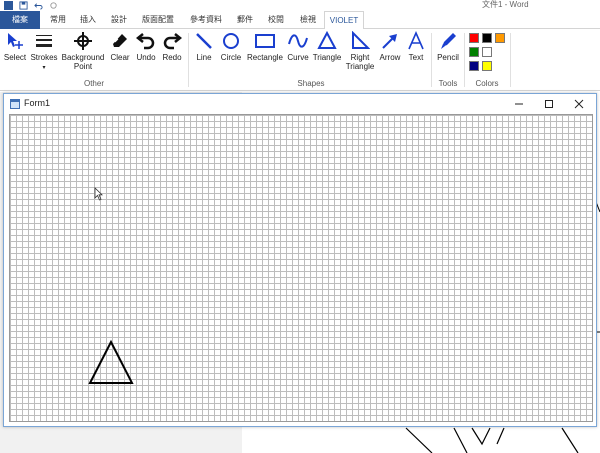 The width and height of the screenshot is (600, 453). I want to click on color-swatch-green, so click(474, 52).